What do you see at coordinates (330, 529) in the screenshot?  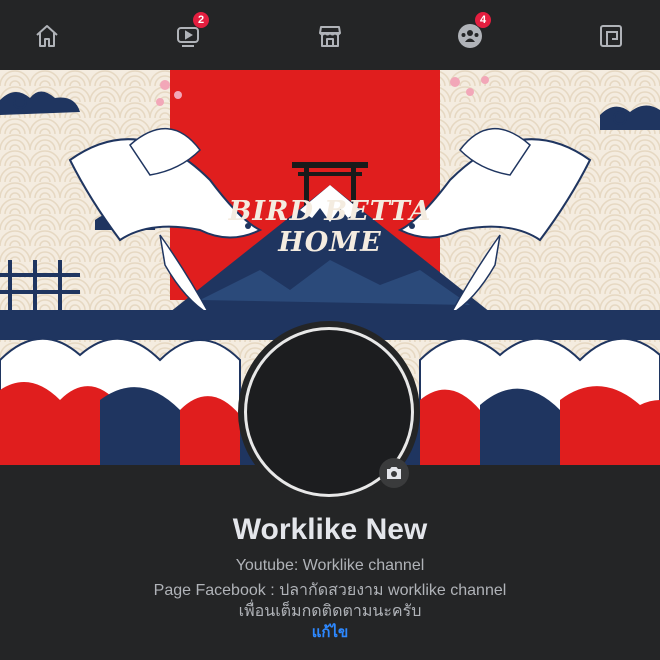 I see `profile-name: Worklike New` at bounding box center [330, 529].